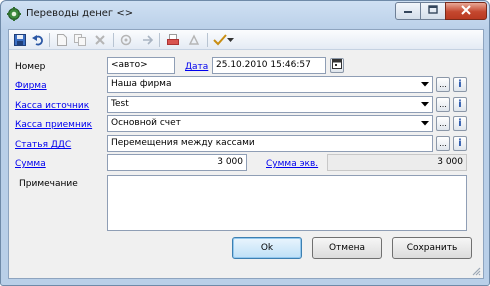 The width and height of the screenshot is (490, 286). I want to click on date-field: 25.10.2010 15:46:57, so click(269, 65).